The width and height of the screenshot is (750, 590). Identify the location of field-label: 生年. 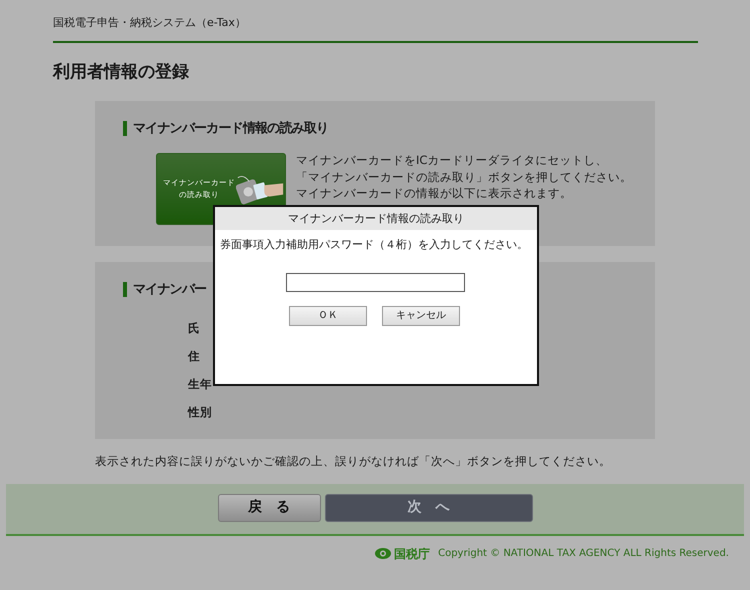
(200, 384).